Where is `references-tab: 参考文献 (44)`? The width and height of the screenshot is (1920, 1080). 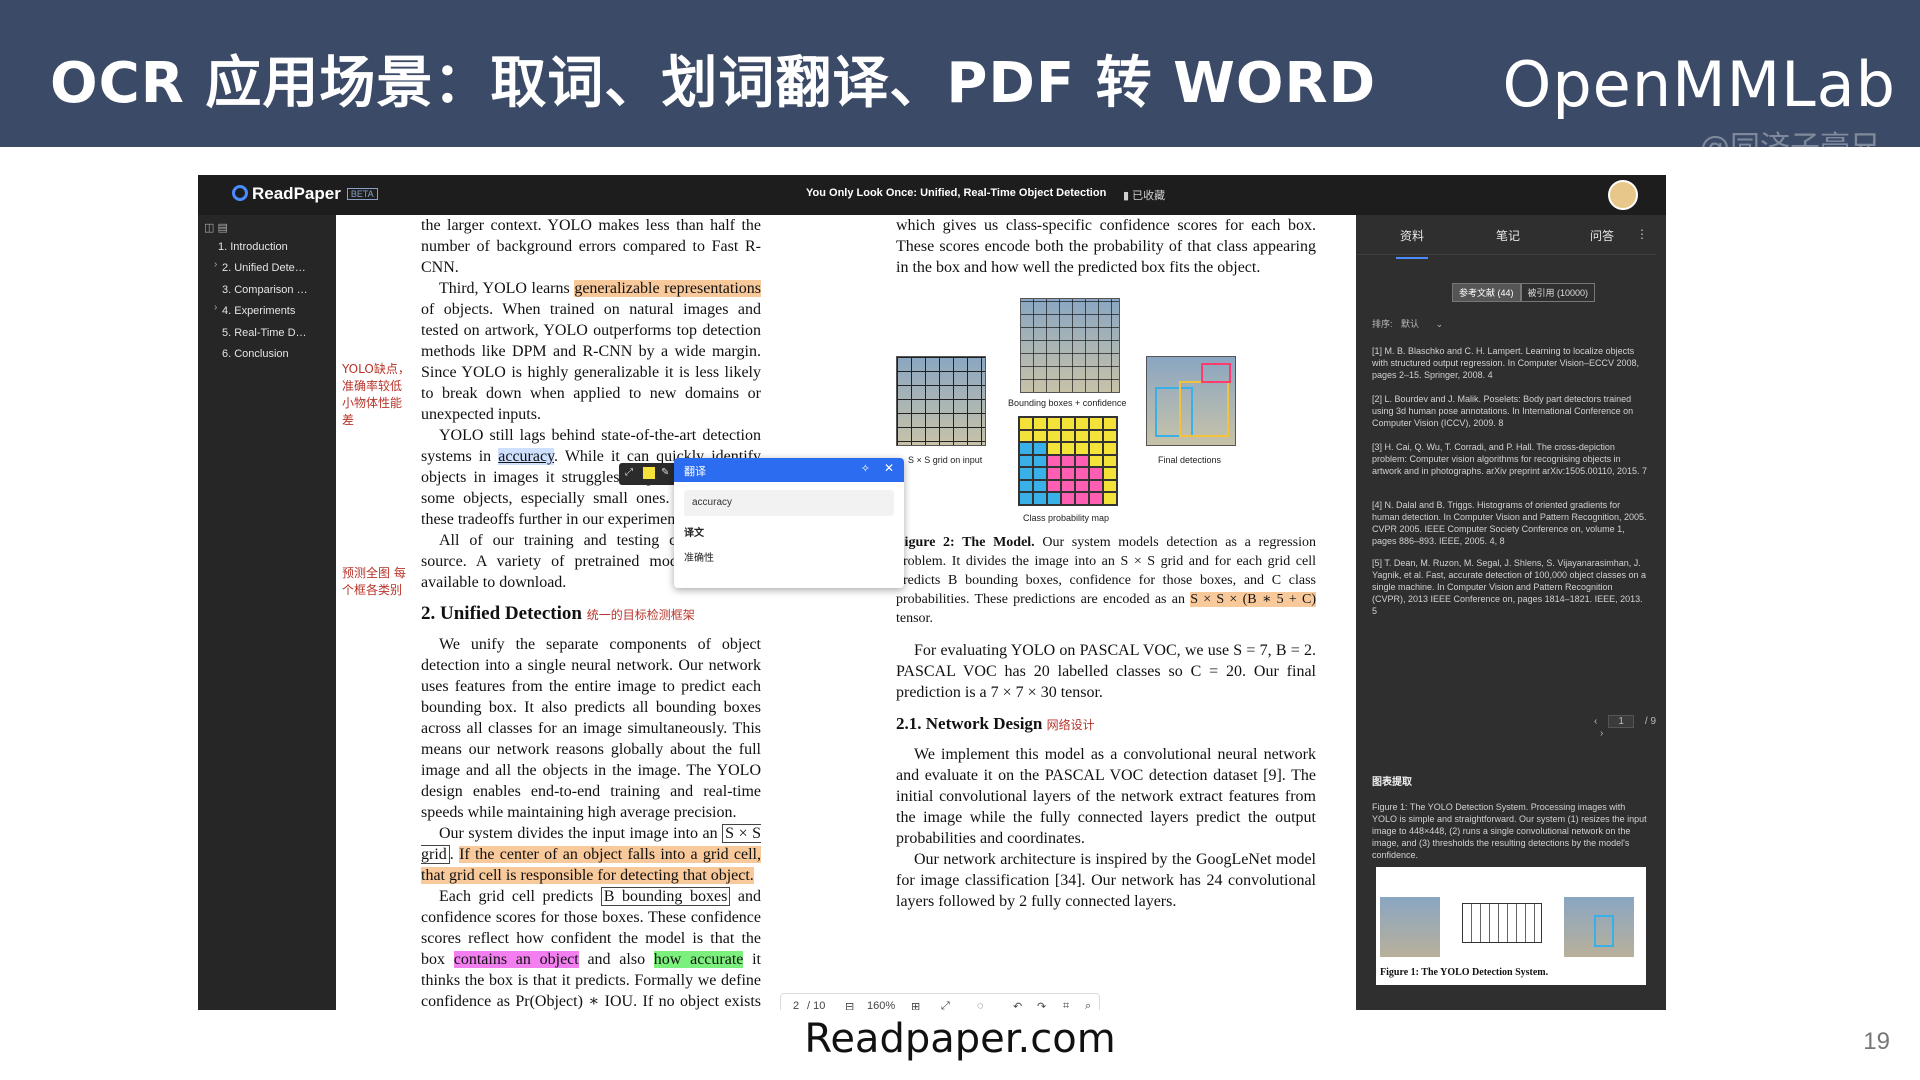 references-tab: 参考文献 (44) is located at coordinates (1486, 292).